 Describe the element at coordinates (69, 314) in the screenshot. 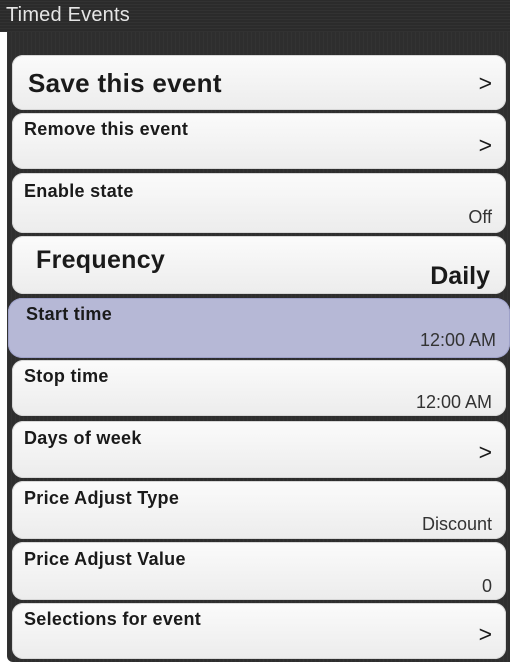

I see `start-time-label: Start time` at that location.